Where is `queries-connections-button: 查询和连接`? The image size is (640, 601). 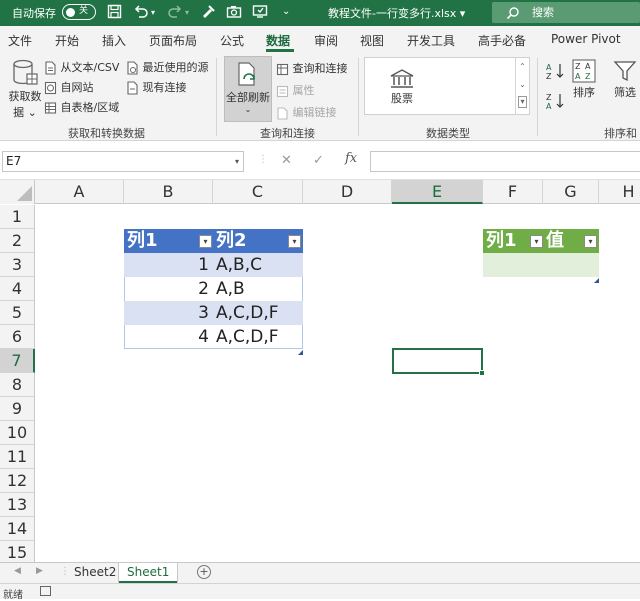
queries-connections-button: 查询和连接 is located at coordinates (312, 68).